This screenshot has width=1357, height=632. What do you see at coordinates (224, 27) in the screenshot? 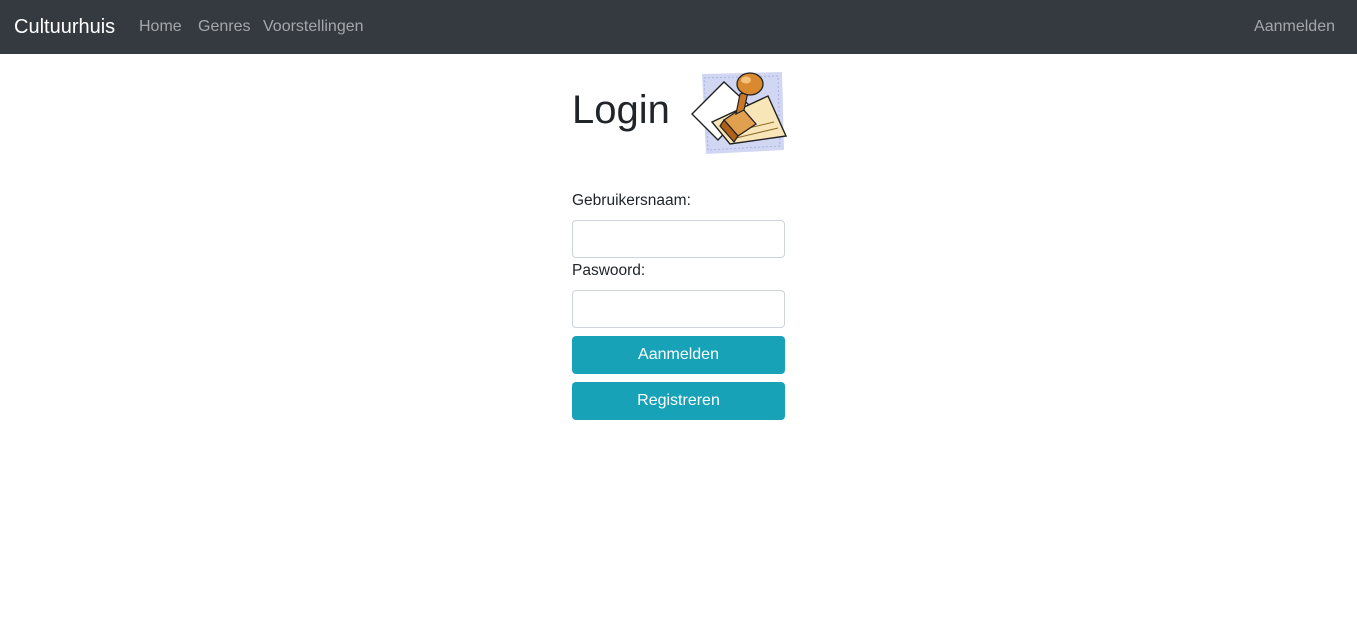
I see `nav-genres-link: Genres` at bounding box center [224, 27].